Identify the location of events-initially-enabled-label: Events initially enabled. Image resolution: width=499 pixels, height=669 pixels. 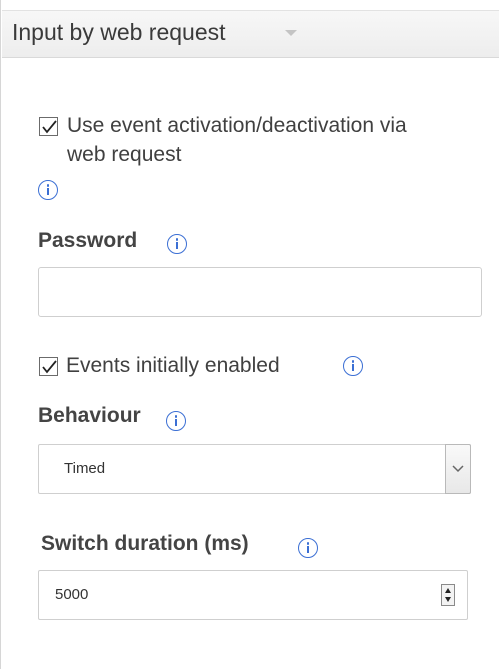
(173, 365).